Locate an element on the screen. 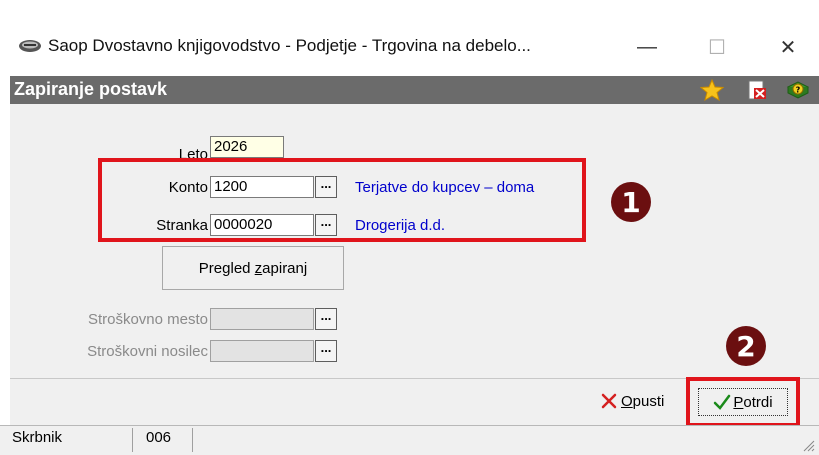 The width and height of the screenshot is (819, 455). marker-1: 1 is located at coordinates (631, 202).